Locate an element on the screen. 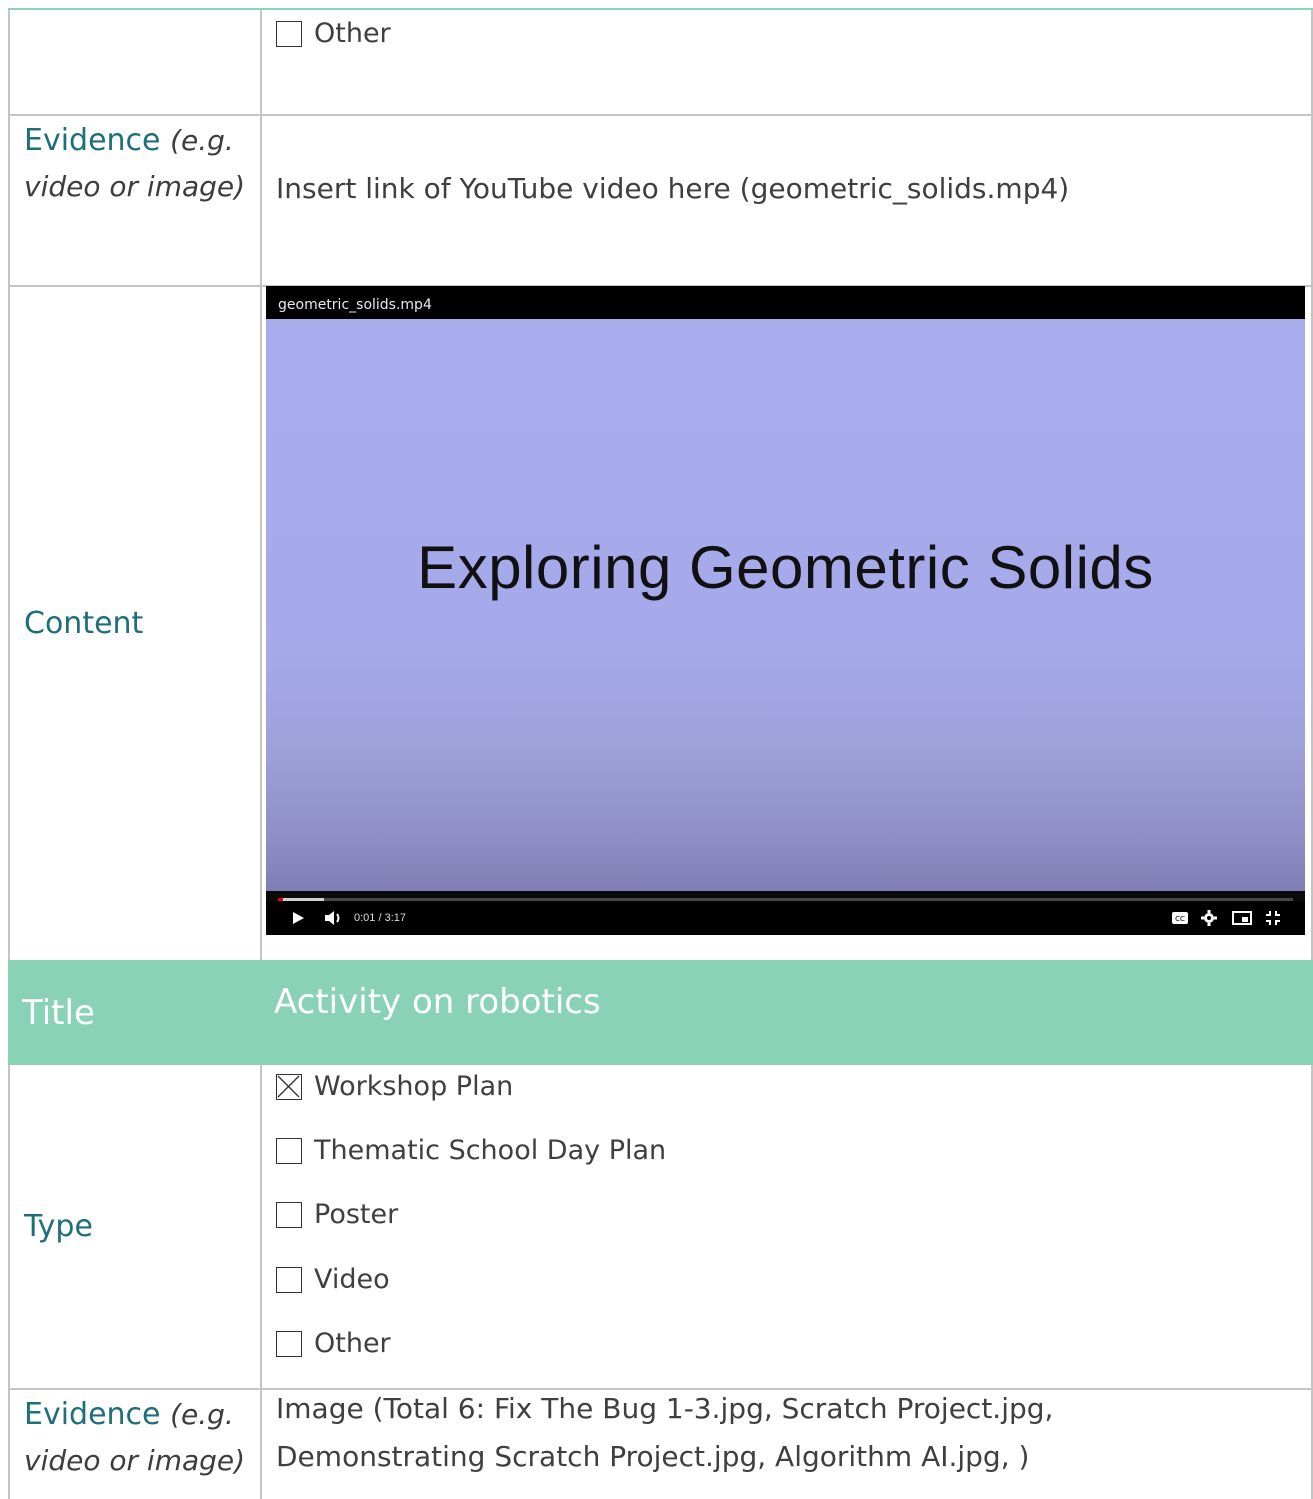 The width and height of the screenshot is (1313, 1499). content-label-cell: Content is located at coordinates (136, 623).